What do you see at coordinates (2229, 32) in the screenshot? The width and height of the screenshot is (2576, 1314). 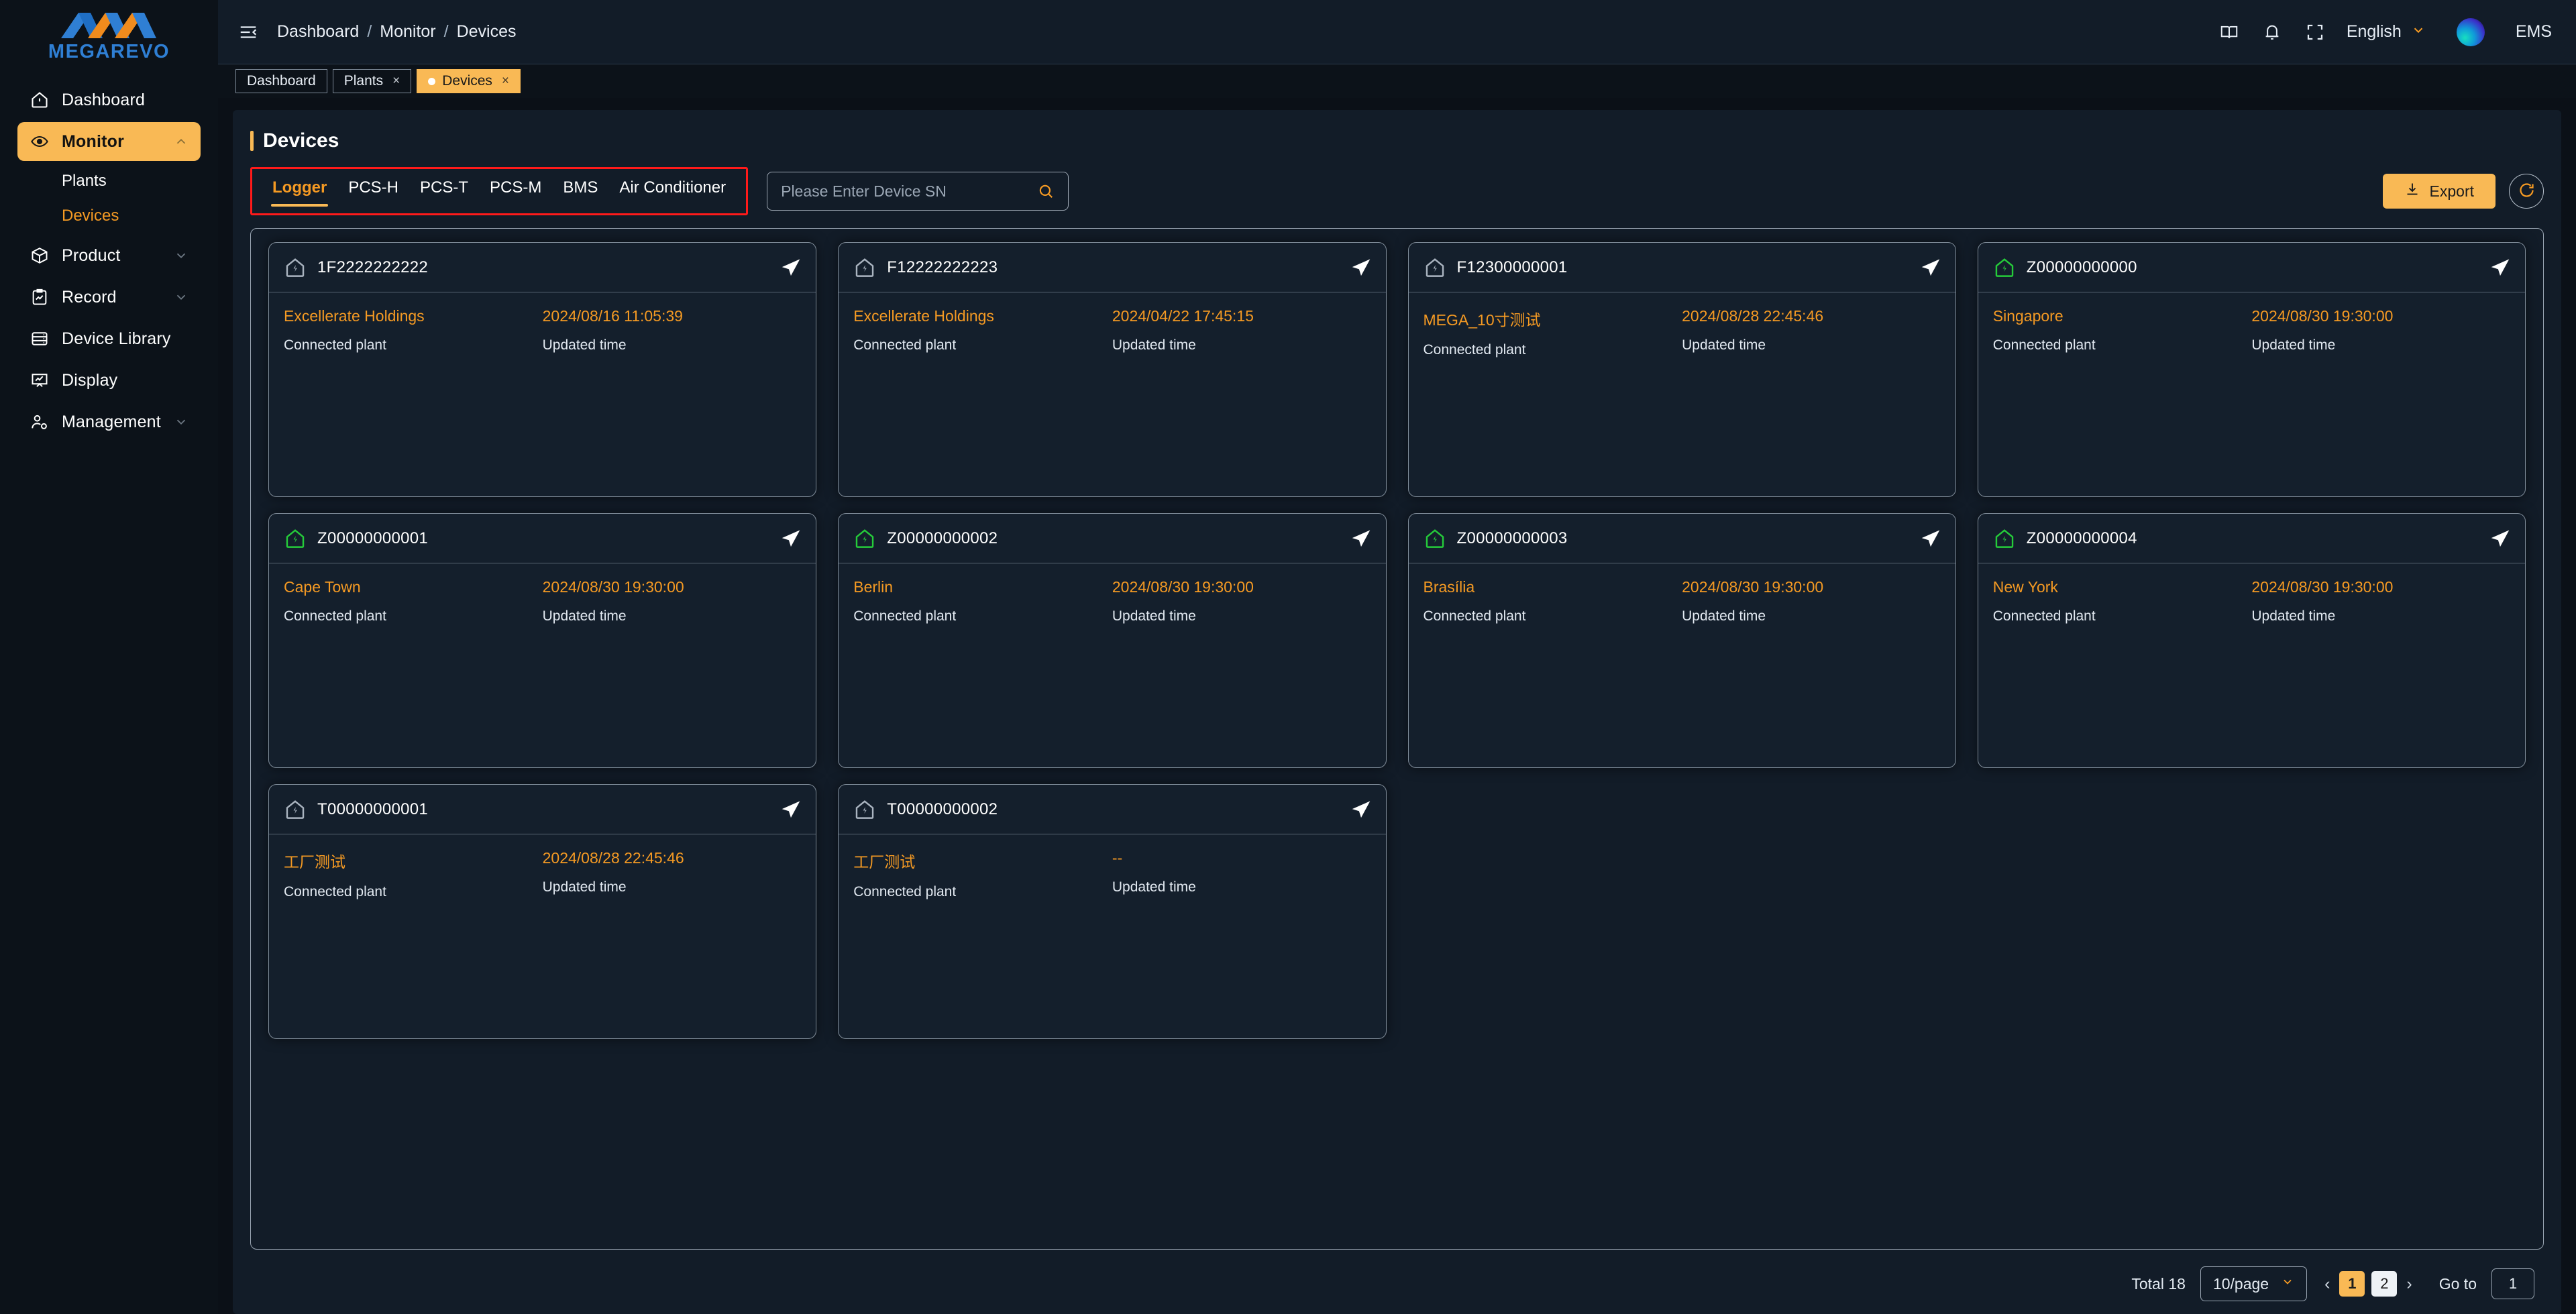 I see `book-icon` at bounding box center [2229, 32].